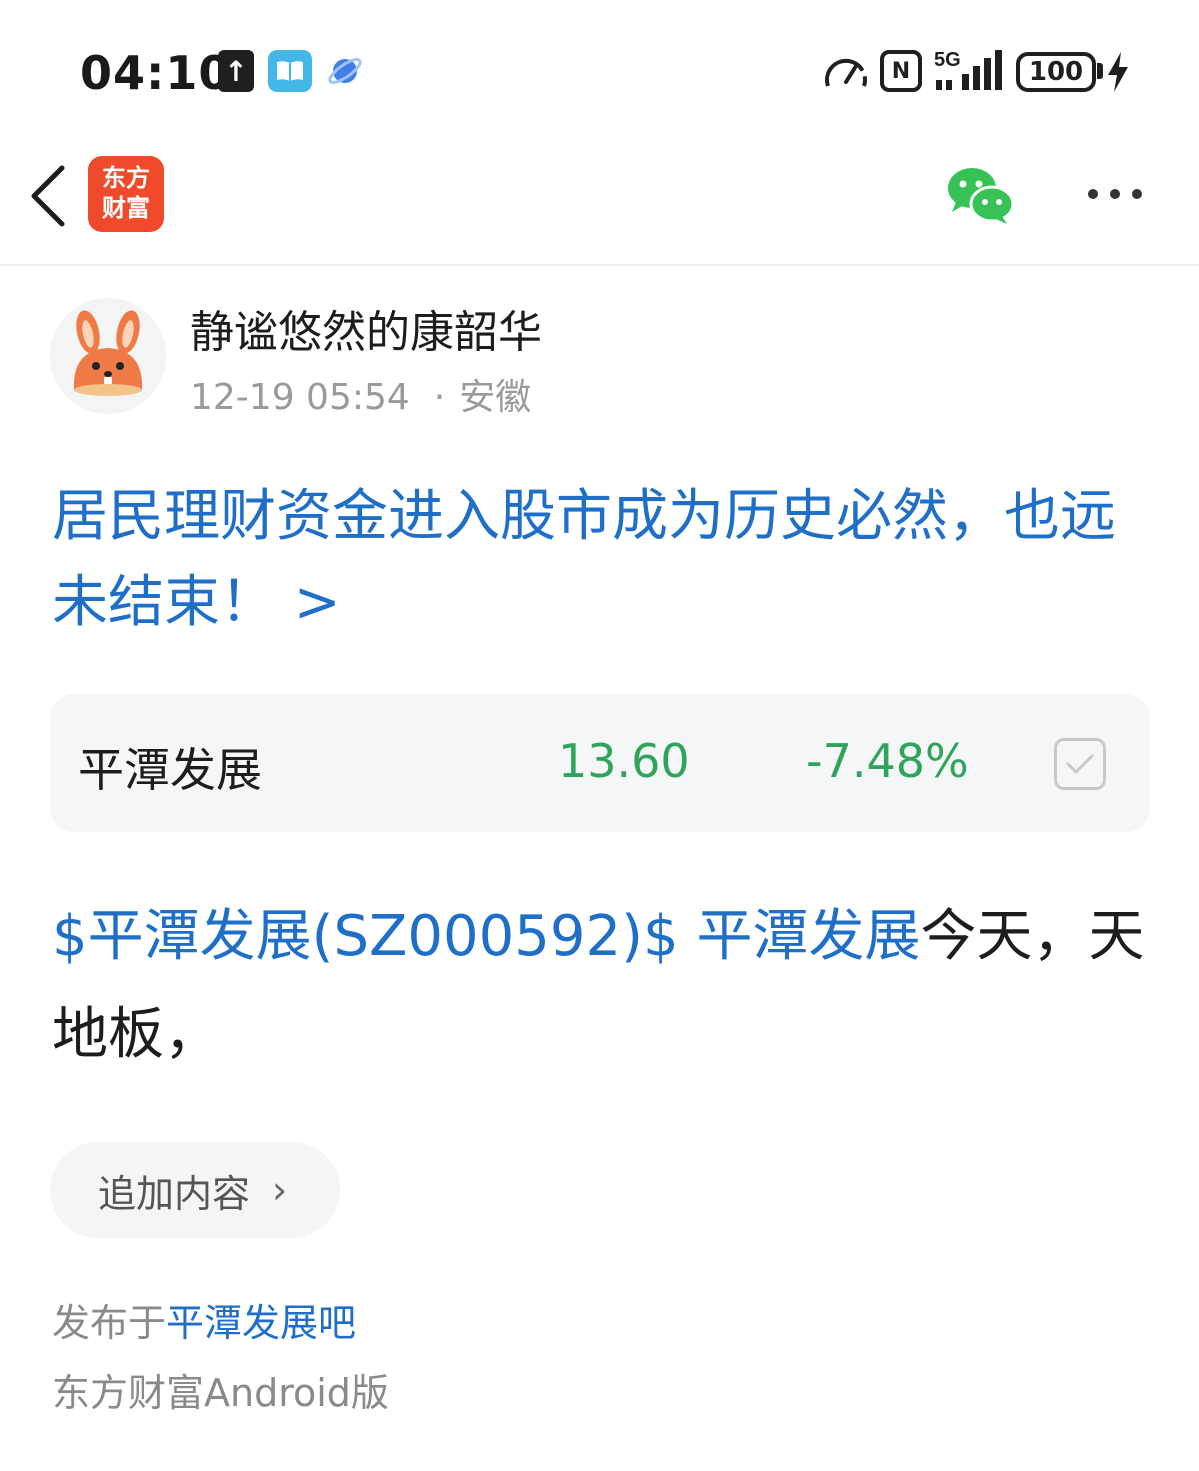  What do you see at coordinates (624, 761) in the screenshot?
I see `stock-price: 13.60` at bounding box center [624, 761].